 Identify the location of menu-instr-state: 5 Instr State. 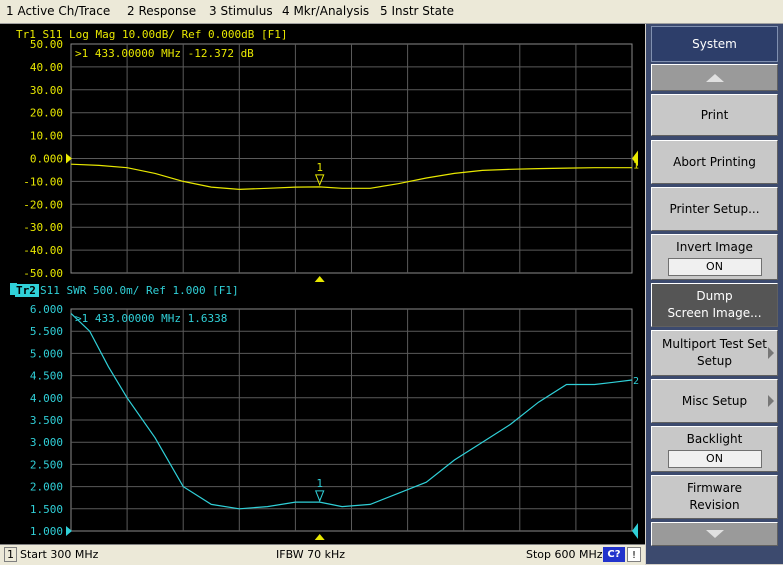
(417, 11).